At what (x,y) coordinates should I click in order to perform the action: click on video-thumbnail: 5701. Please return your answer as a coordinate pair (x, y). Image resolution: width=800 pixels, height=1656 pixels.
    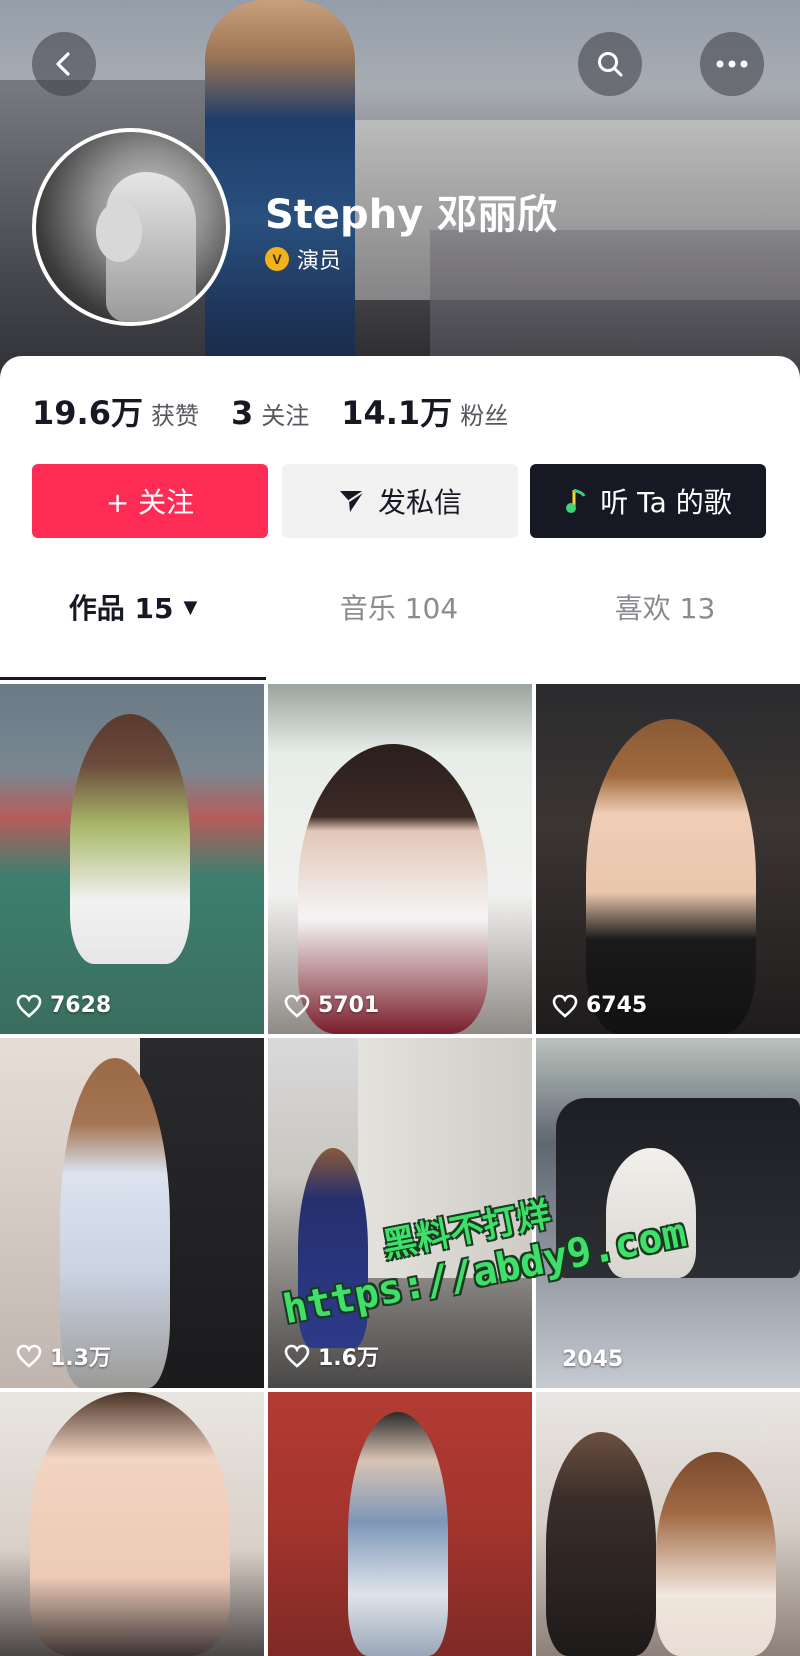
    Looking at the image, I should click on (400, 859).